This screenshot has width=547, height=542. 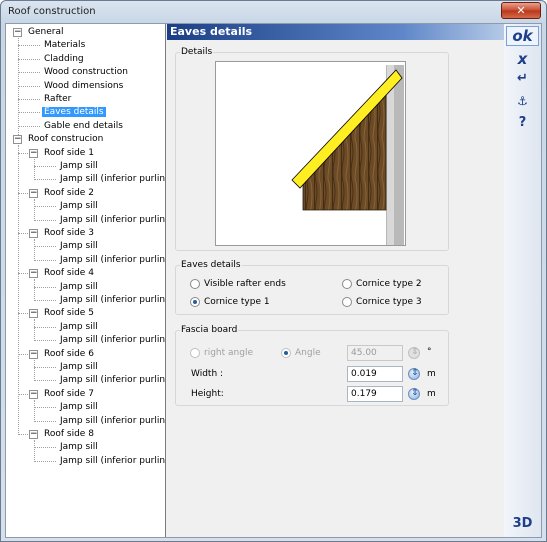 I want to click on height-label: Height:, so click(x=207, y=394).